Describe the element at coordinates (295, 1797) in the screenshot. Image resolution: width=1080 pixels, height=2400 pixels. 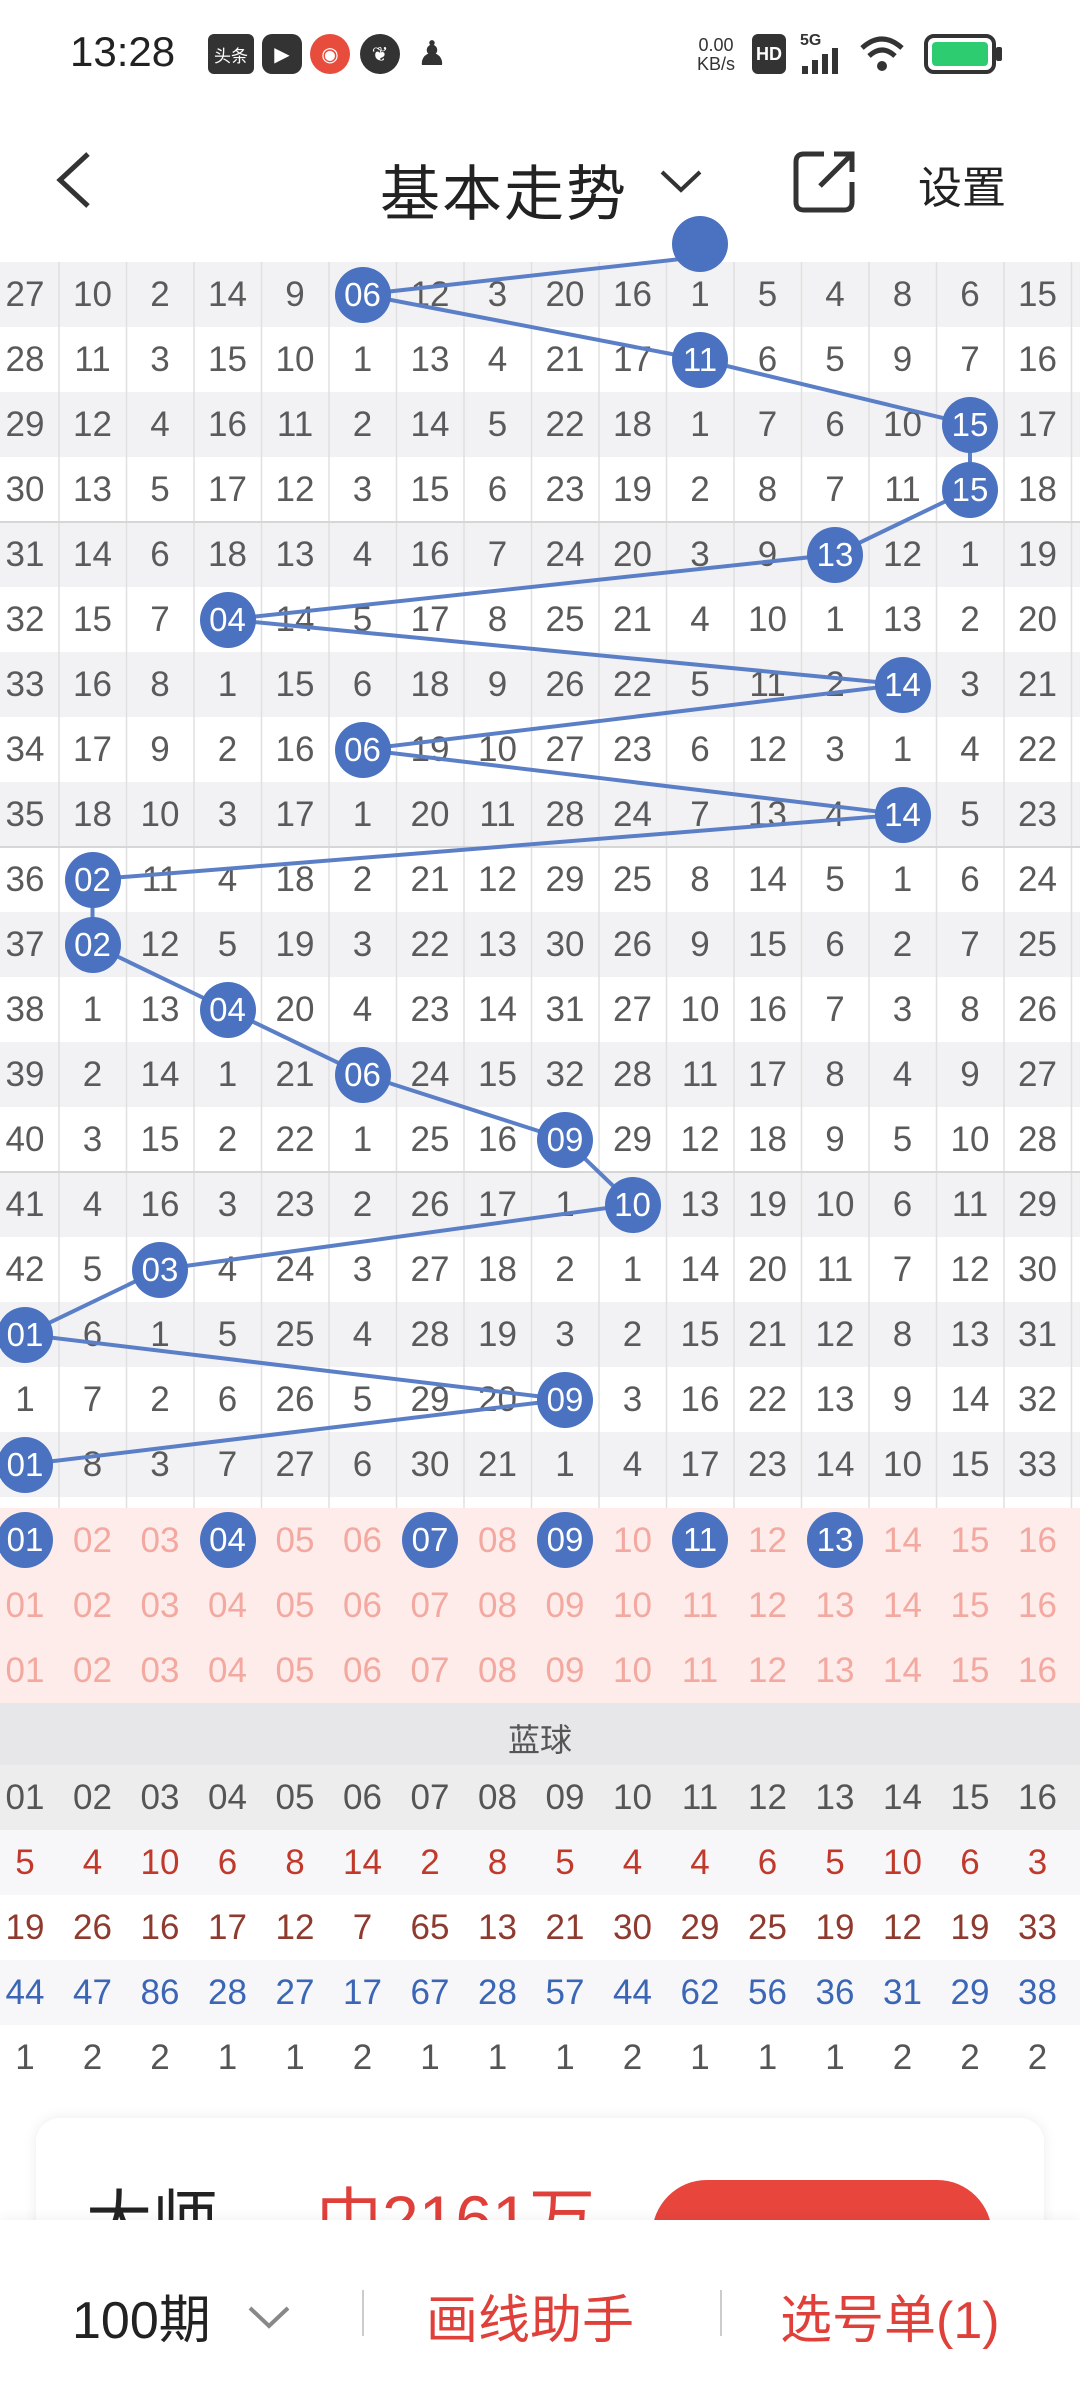
I see `blue-ball-number: 05` at that location.